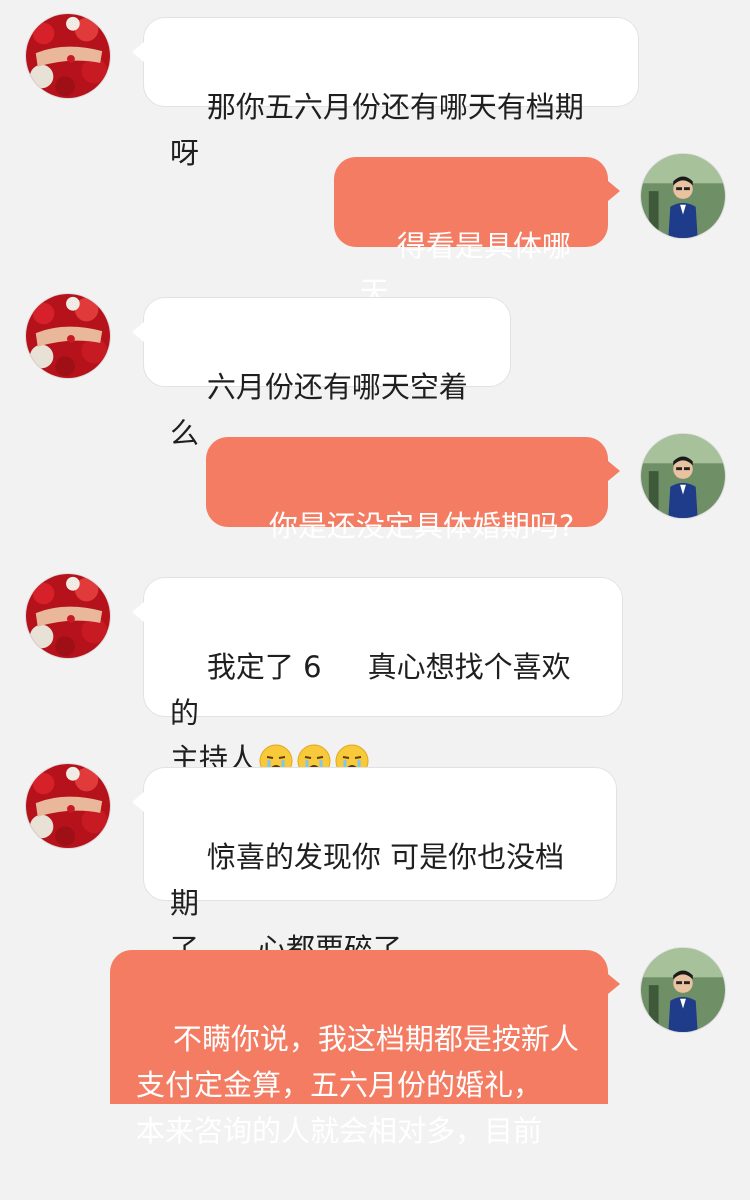 The height and width of the screenshot is (1200, 750). What do you see at coordinates (421, 526) in the screenshot?
I see `message-text: 你是还没定具体婚期吗?` at bounding box center [421, 526].